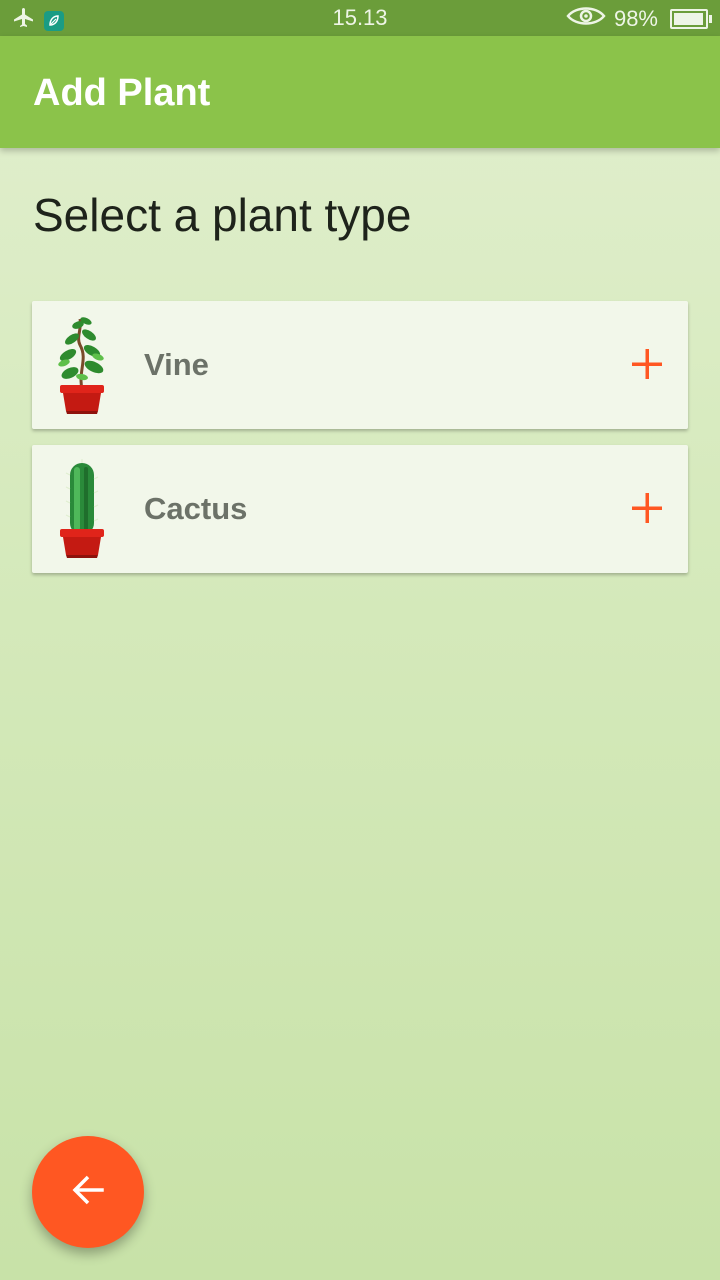  Describe the element at coordinates (360, 18) in the screenshot. I see `status-bar: 15.13 98%` at that location.